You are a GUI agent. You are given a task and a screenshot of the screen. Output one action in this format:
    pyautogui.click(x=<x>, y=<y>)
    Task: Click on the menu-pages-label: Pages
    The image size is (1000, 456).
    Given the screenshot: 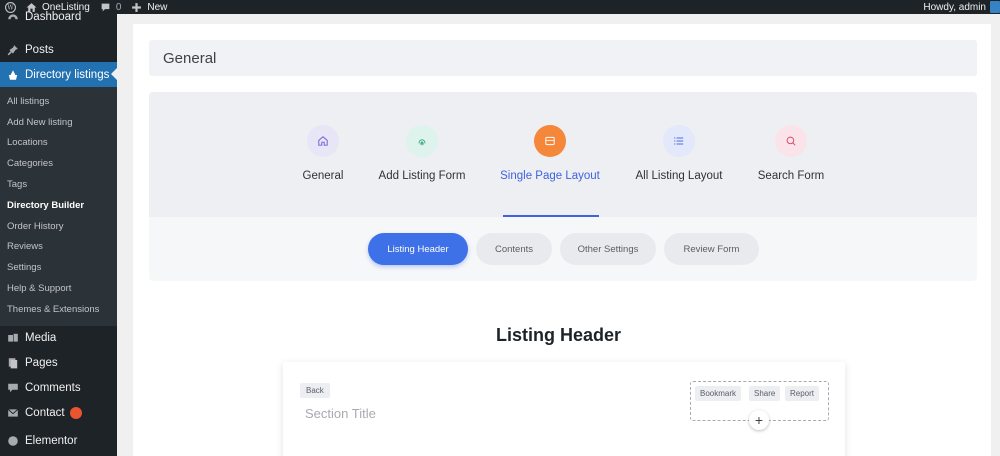 What is the action you would take?
    pyautogui.click(x=41, y=363)
    